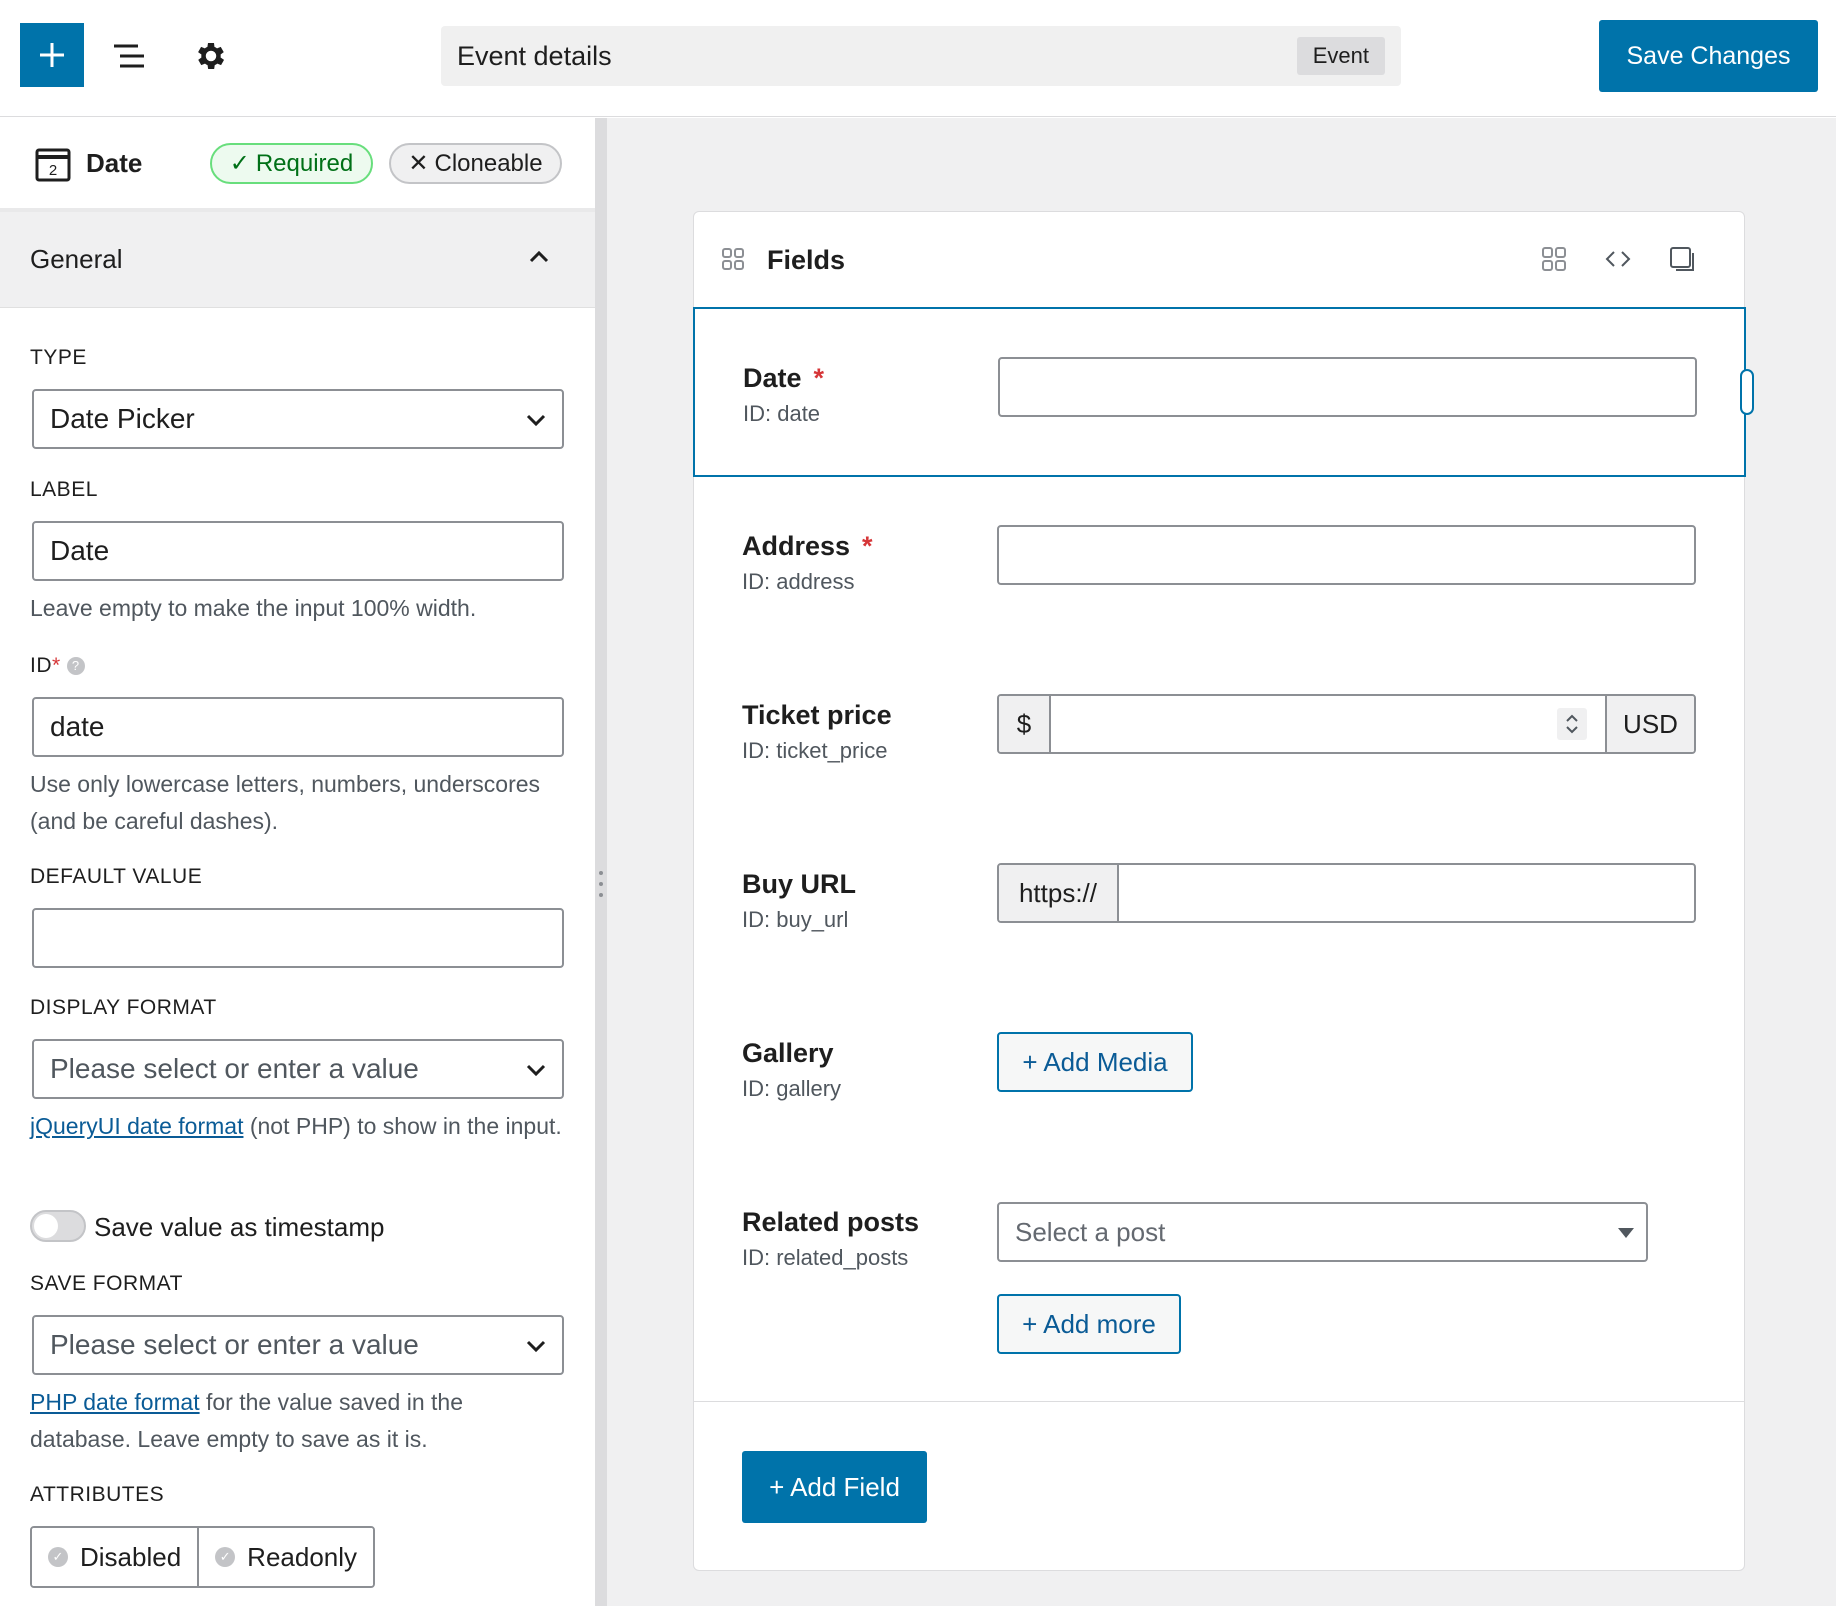 The height and width of the screenshot is (1606, 1836). What do you see at coordinates (80, 550) in the screenshot?
I see `label-value: Date` at bounding box center [80, 550].